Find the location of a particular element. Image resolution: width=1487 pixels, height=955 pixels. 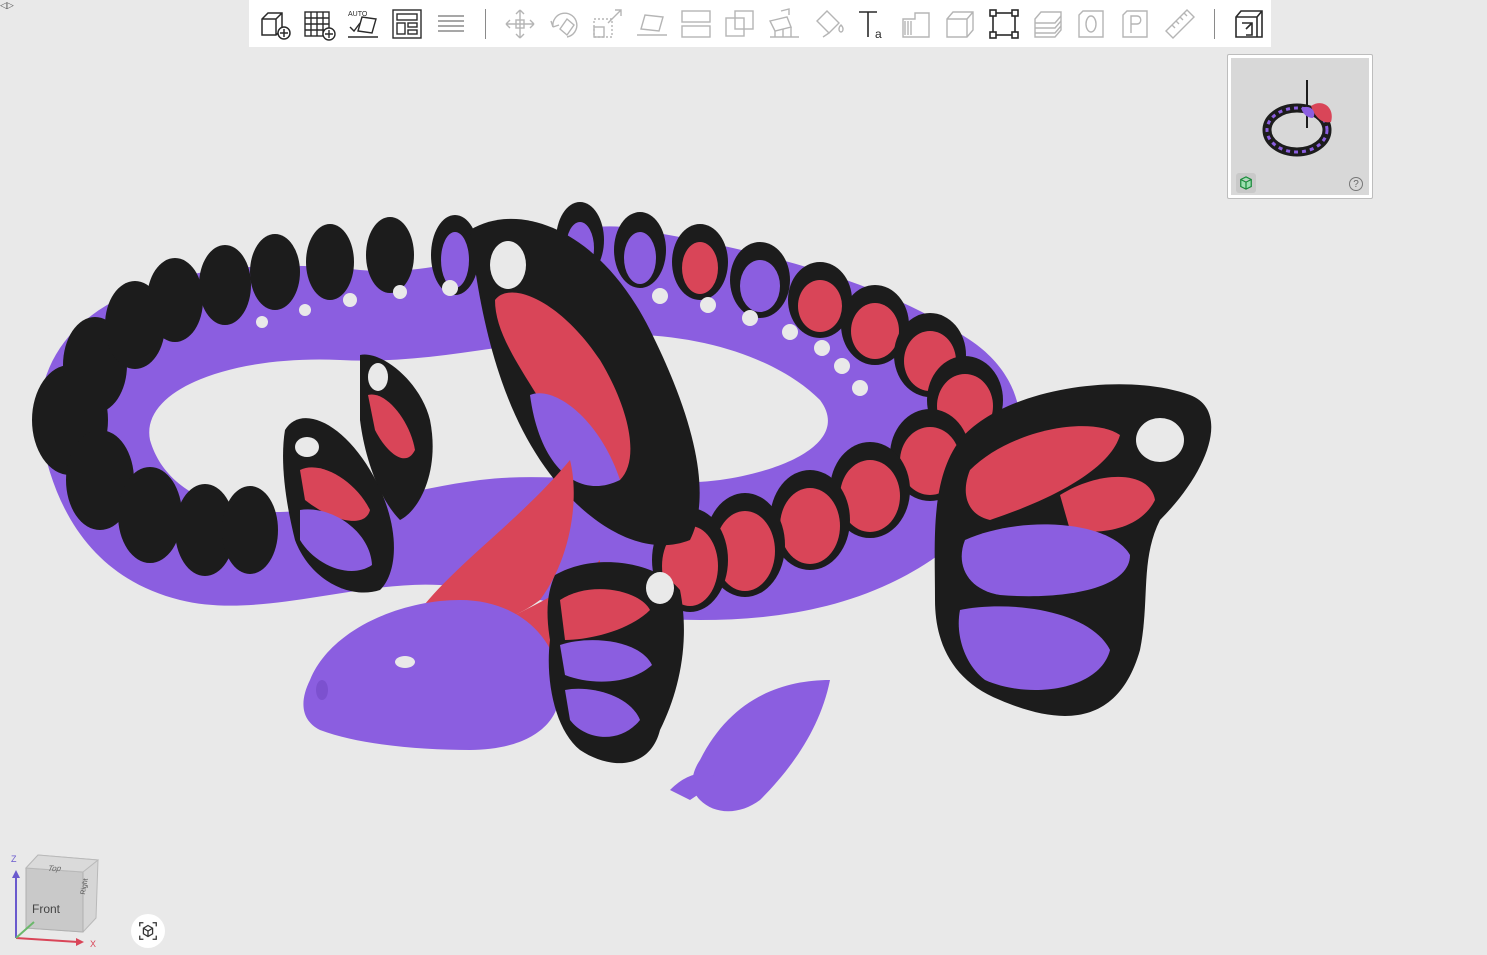

lay-on-face-button is located at coordinates (652, 24).